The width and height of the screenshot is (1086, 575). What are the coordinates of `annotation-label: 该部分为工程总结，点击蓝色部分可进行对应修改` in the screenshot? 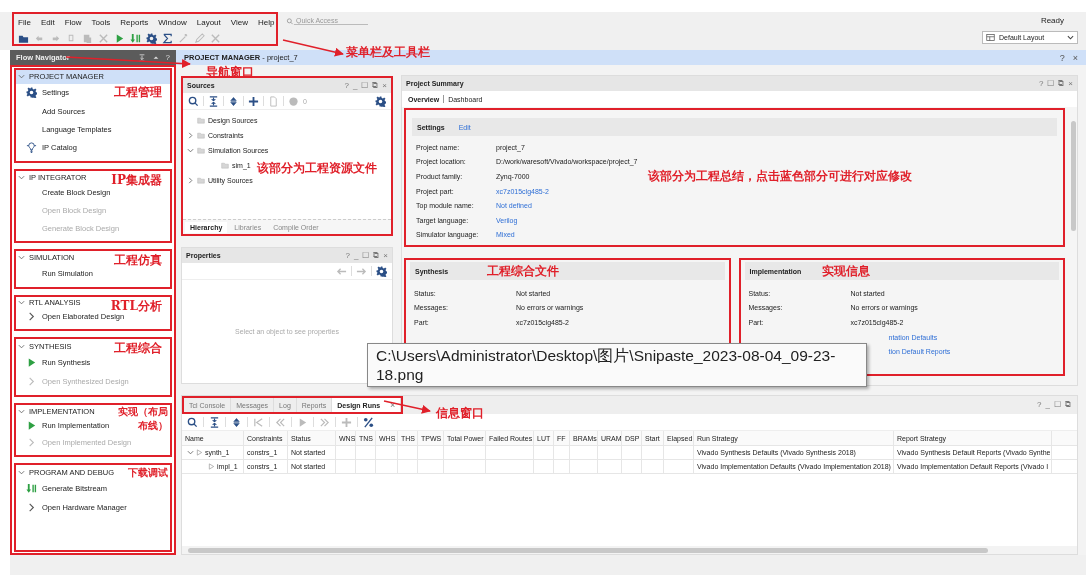 It's located at (780, 176).